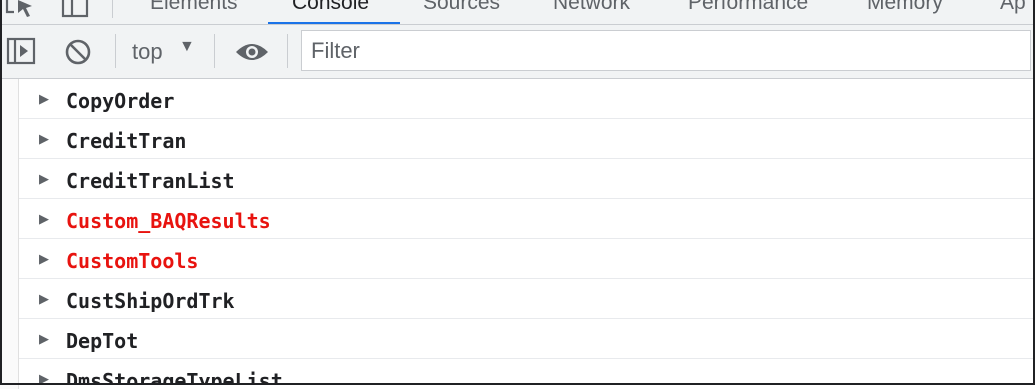 Image resolution: width=1035 pixels, height=389 pixels. Describe the element at coordinates (527, 259) in the screenshot. I see `list-item: ▶ CustomTools` at that location.